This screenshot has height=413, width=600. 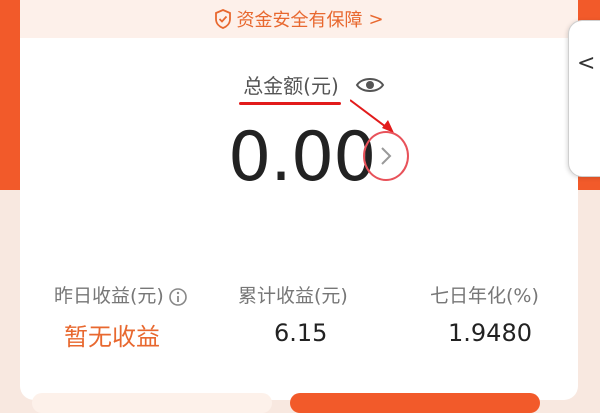 What do you see at coordinates (223, 19) in the screenshot?
I see `shield-check-icon` at bounding box center [223, 19].